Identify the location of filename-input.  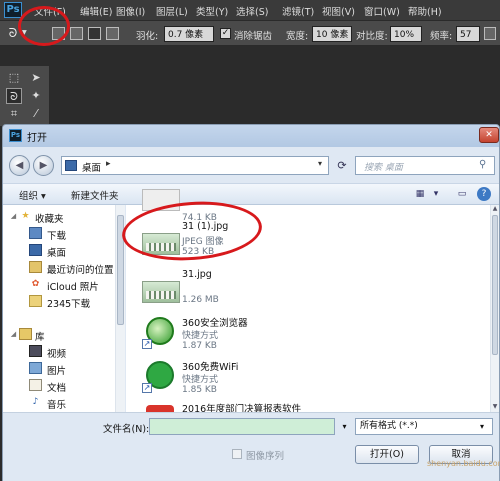
(242, 426).